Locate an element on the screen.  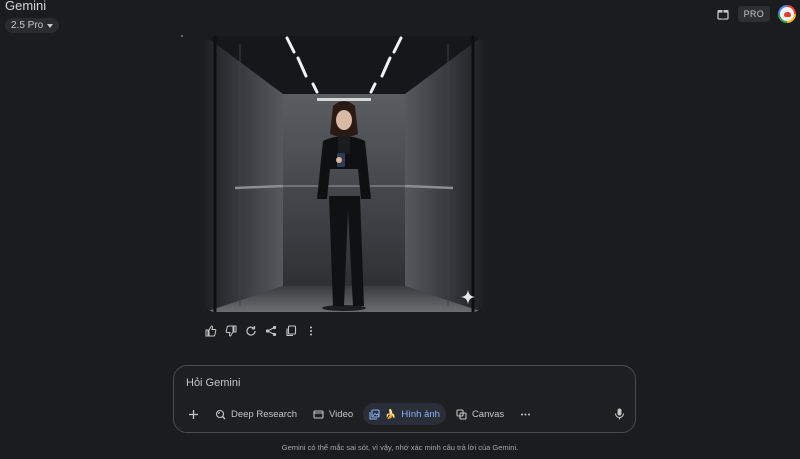
deep-research-icon is located at coordinates (220, 414).